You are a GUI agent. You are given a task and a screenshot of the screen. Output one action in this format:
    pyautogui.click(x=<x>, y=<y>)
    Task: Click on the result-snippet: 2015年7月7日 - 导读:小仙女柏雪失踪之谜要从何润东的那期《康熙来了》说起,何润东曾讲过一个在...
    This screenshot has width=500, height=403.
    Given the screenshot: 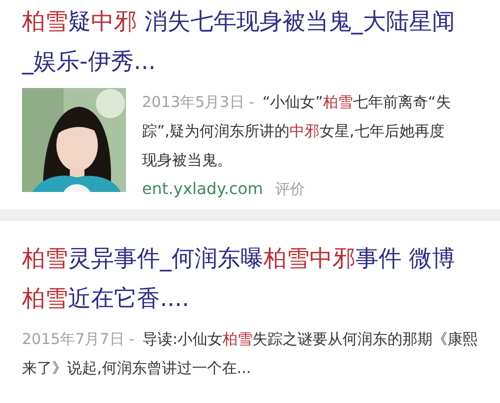 What is the action you would take?
    pyautogui.click(x=250, y=354)
    